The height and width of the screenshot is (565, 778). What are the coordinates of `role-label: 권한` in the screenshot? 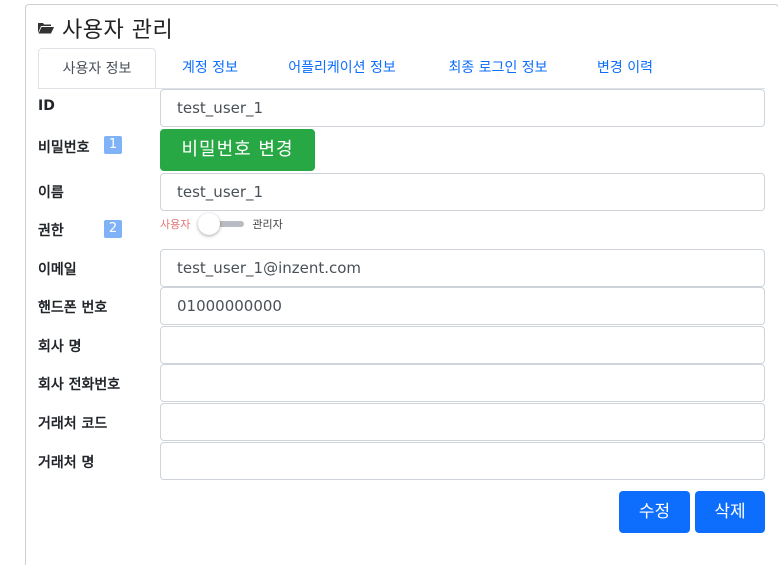 It's located at (51, 231).